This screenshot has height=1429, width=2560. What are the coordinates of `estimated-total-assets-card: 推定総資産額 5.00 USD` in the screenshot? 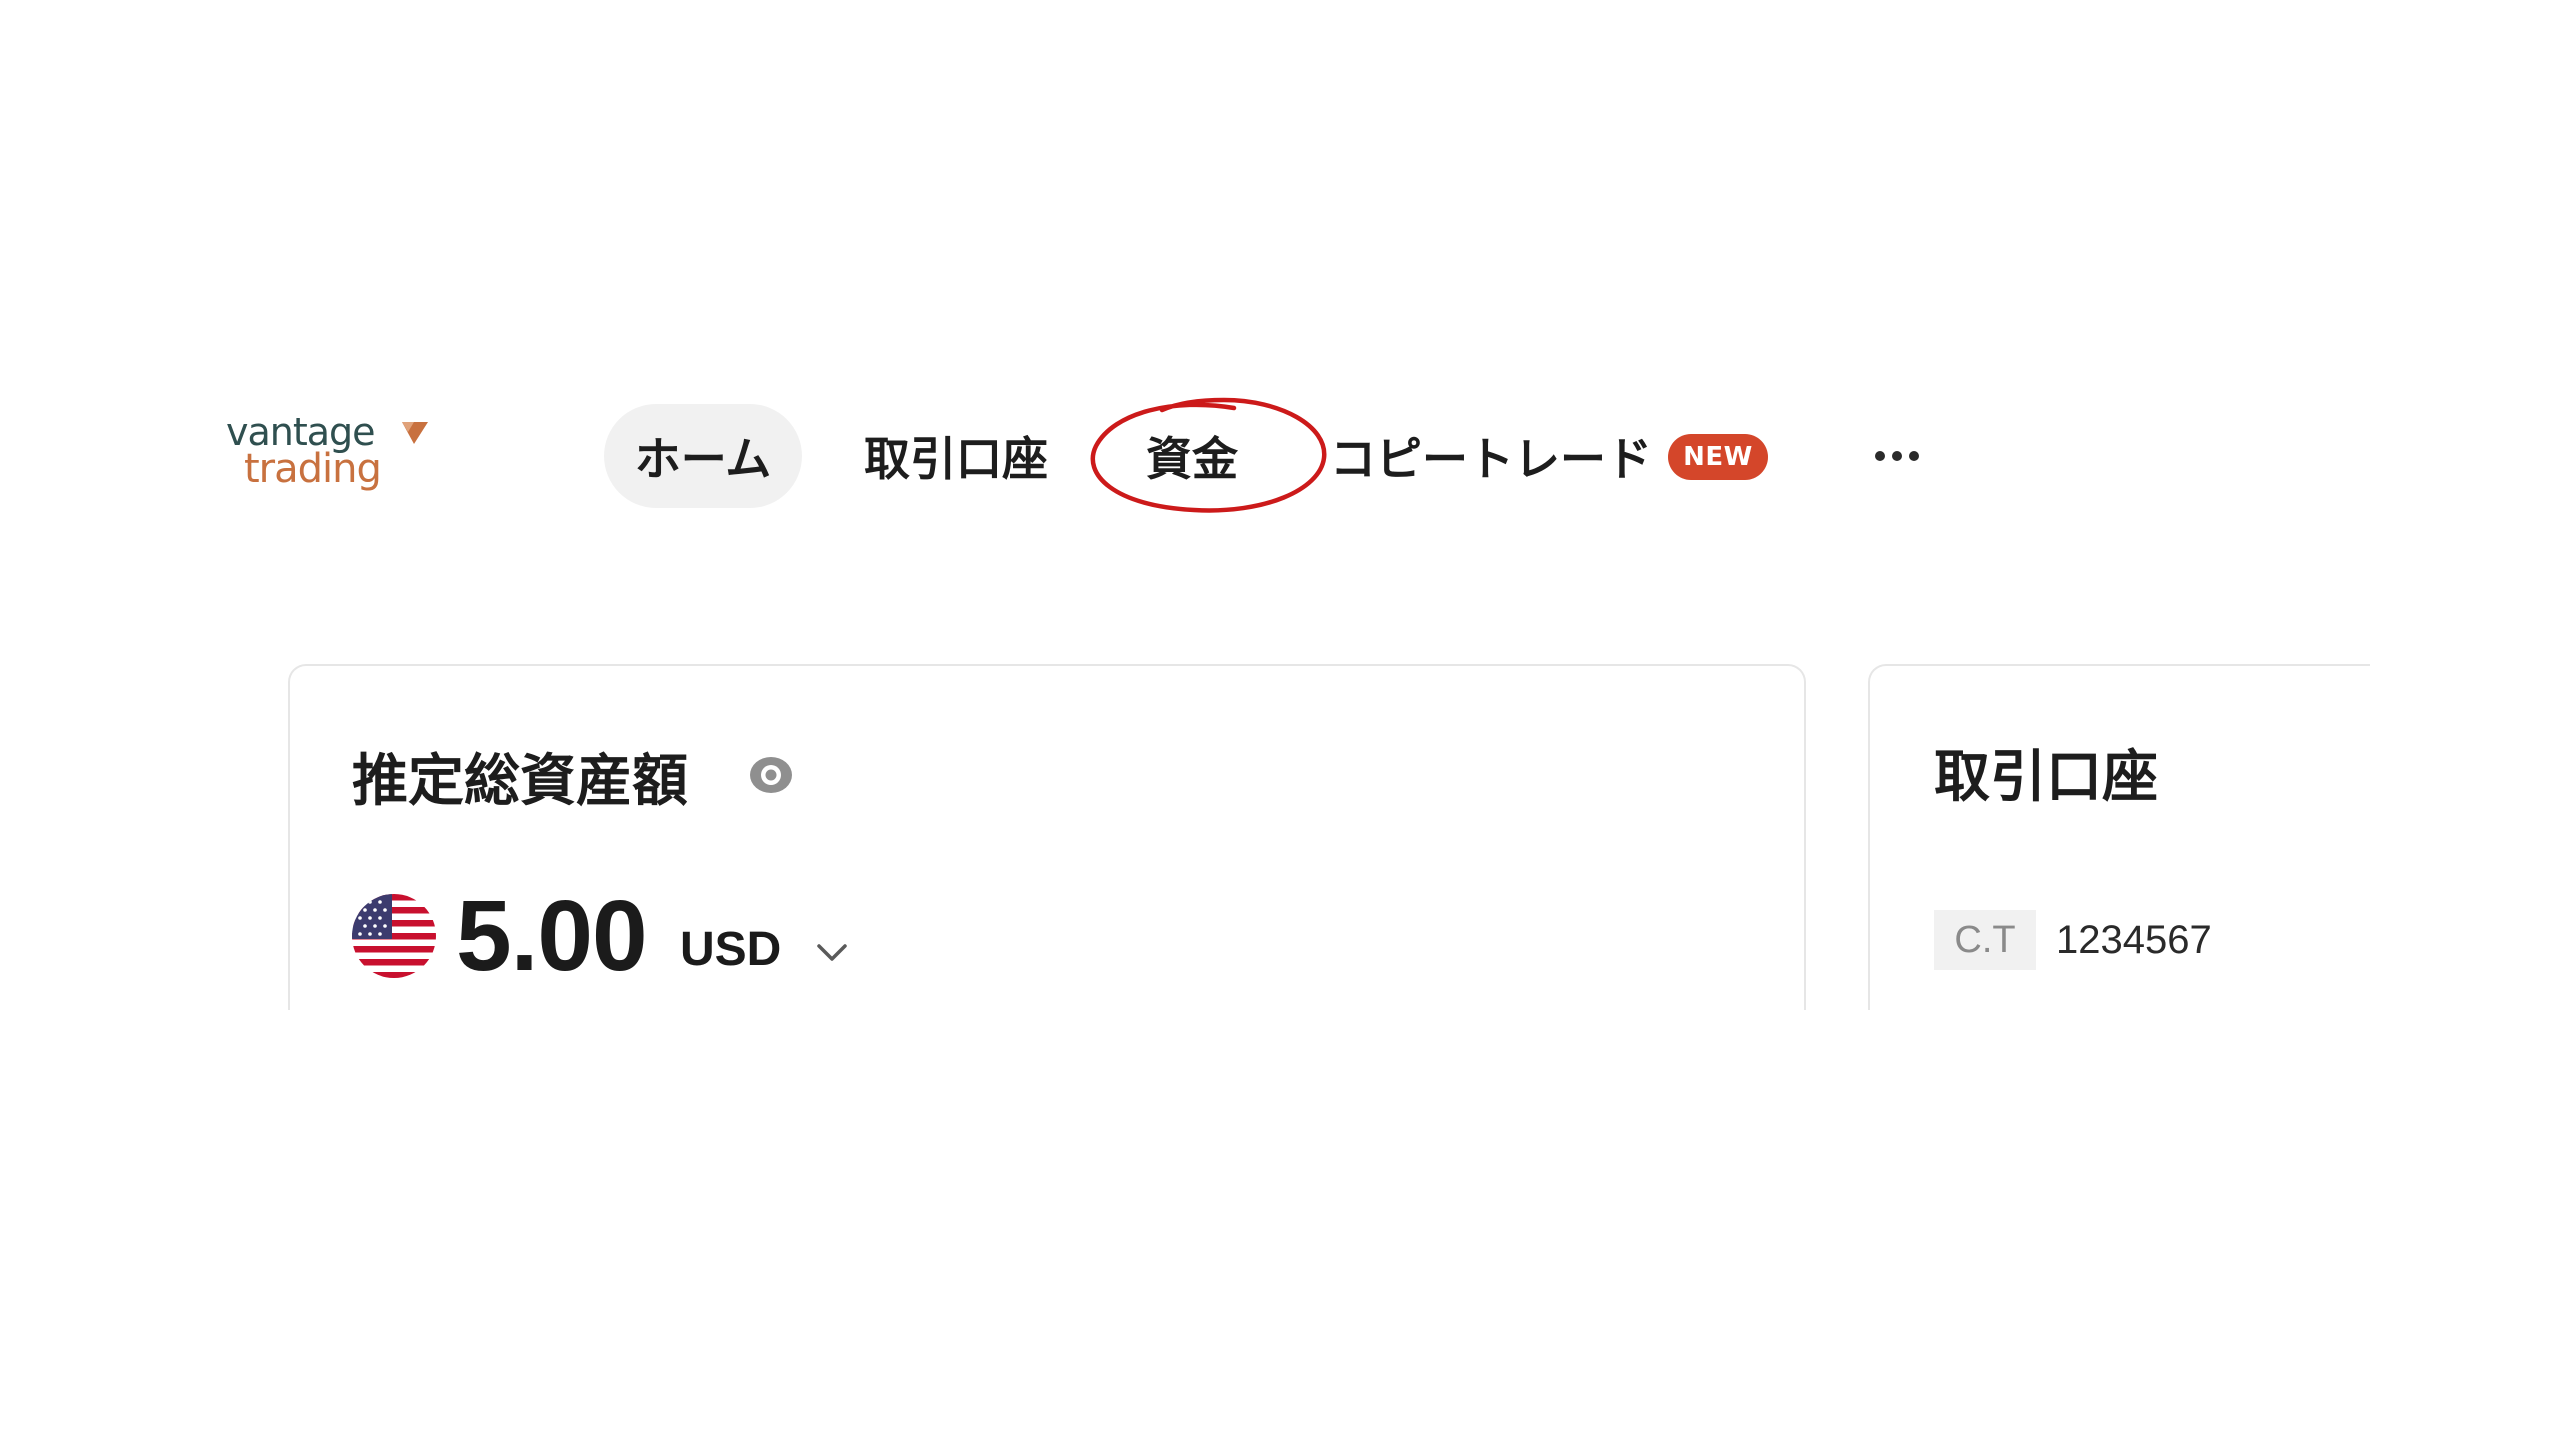 It's located at (1047, 837).